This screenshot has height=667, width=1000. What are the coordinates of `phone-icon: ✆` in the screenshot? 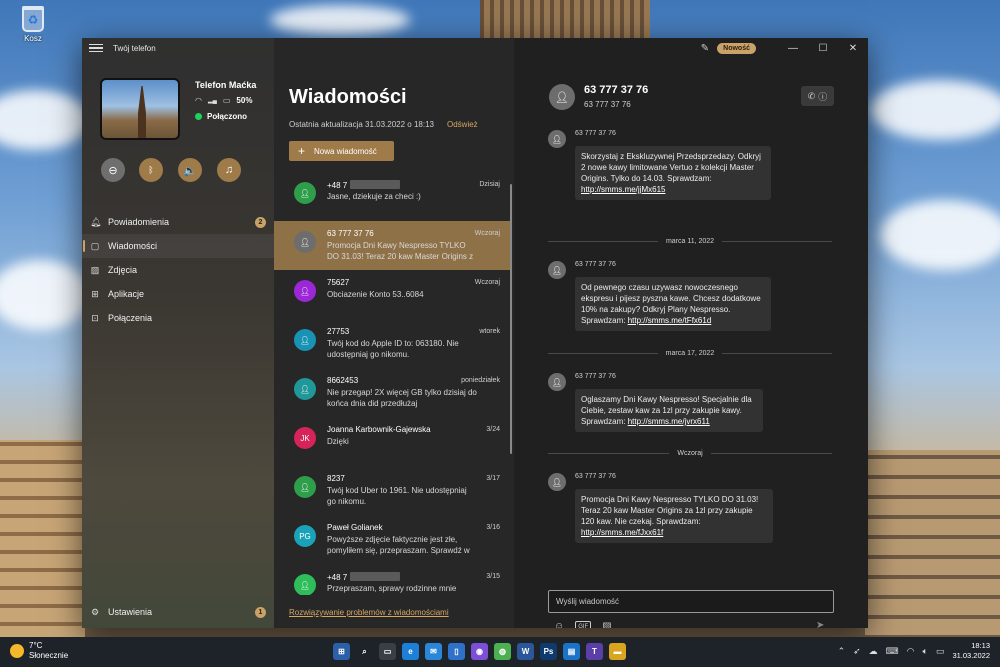 It's located at (811, 95).